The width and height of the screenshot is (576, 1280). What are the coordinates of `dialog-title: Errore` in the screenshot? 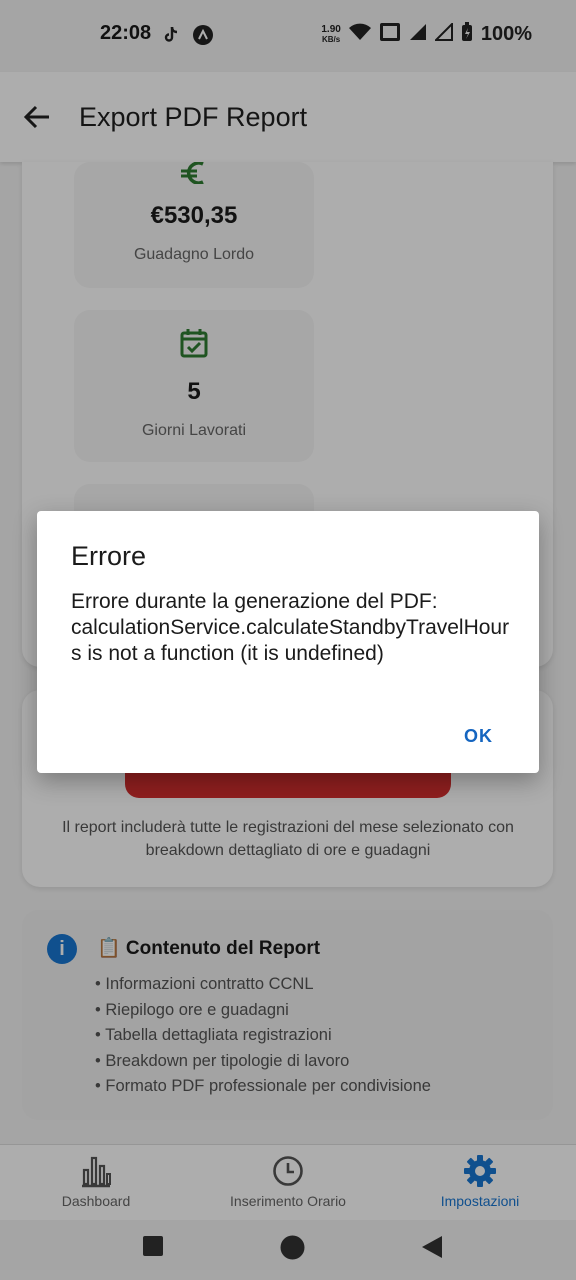 It's located at (109, 556).